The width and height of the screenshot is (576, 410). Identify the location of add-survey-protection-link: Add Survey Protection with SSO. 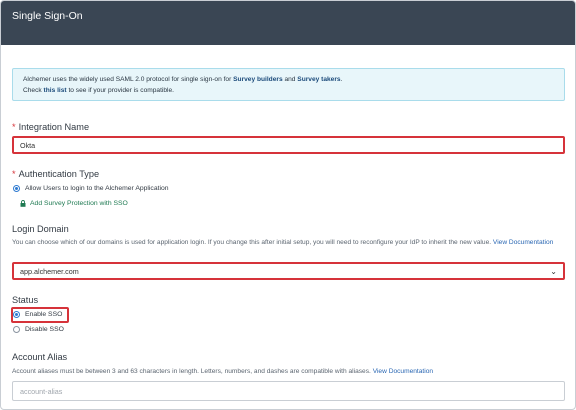
(74, 203).